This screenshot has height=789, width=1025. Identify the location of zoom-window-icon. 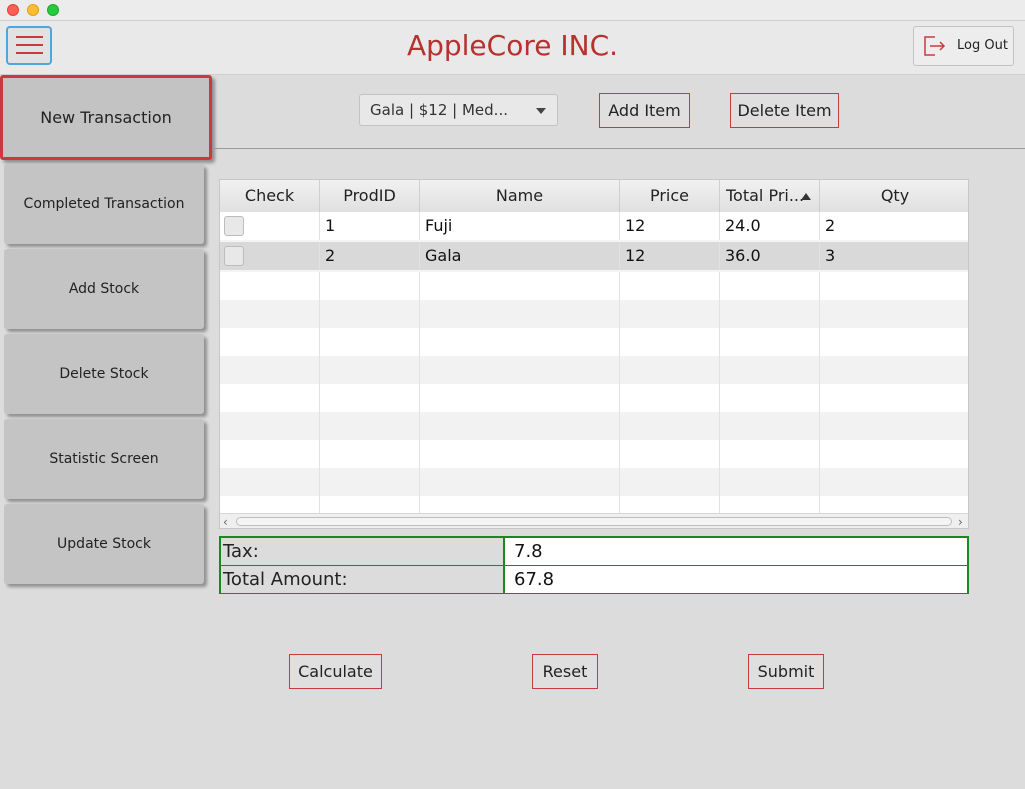
(53, 10).